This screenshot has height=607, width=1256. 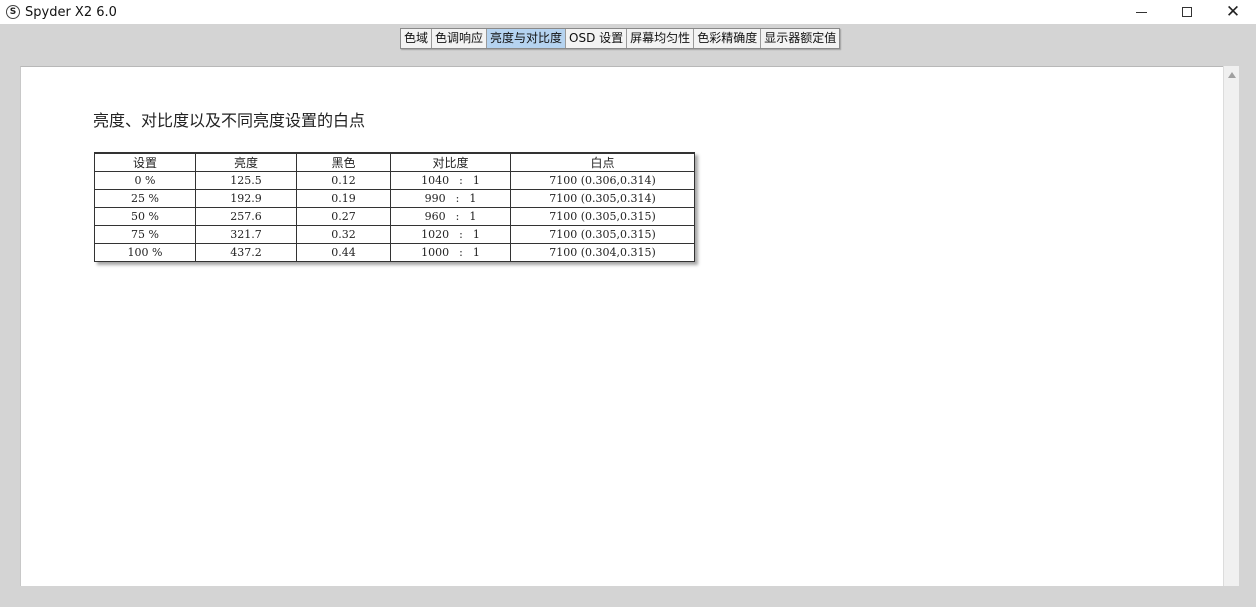 I want to click on table-header-row: 设置 亮度 黑色 对比度 白点, so click(x=394, y=162).